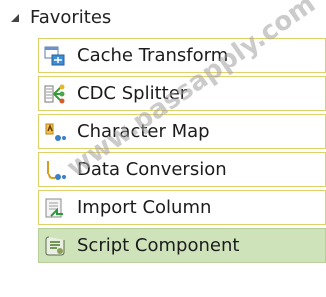 This screenshot has width=326, height=297. I want to click on toolbox-item-script-component: Script Component, so click(182, 245).